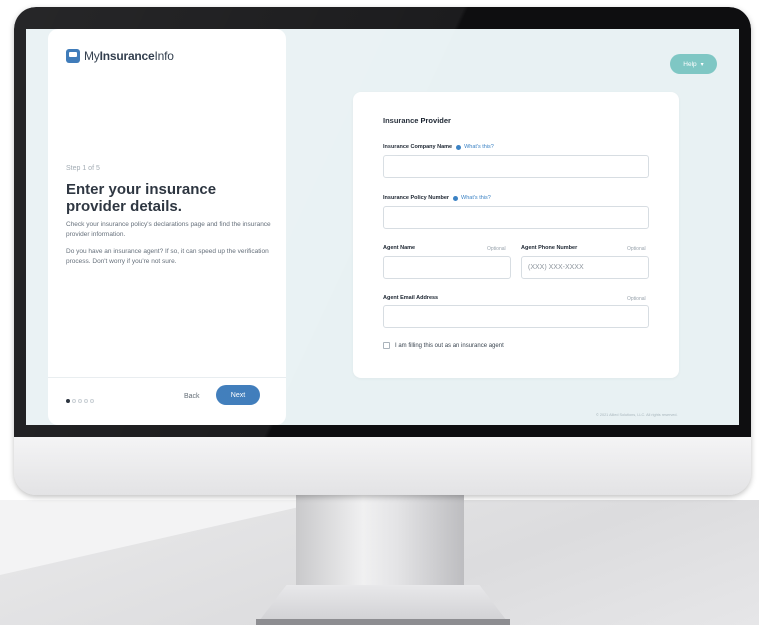  Describe the element at coordinates (479, 147) in the screenshot. I see `company-whats-this-text: What's this?` at that location.